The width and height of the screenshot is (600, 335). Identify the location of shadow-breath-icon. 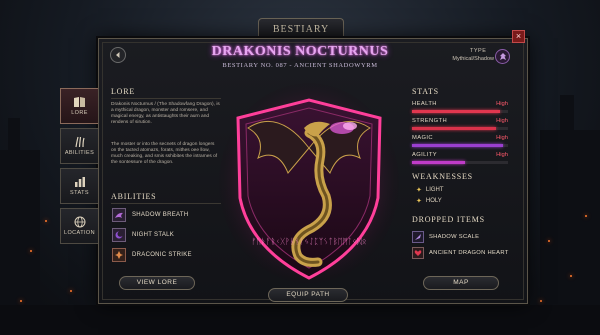
(119, 214).